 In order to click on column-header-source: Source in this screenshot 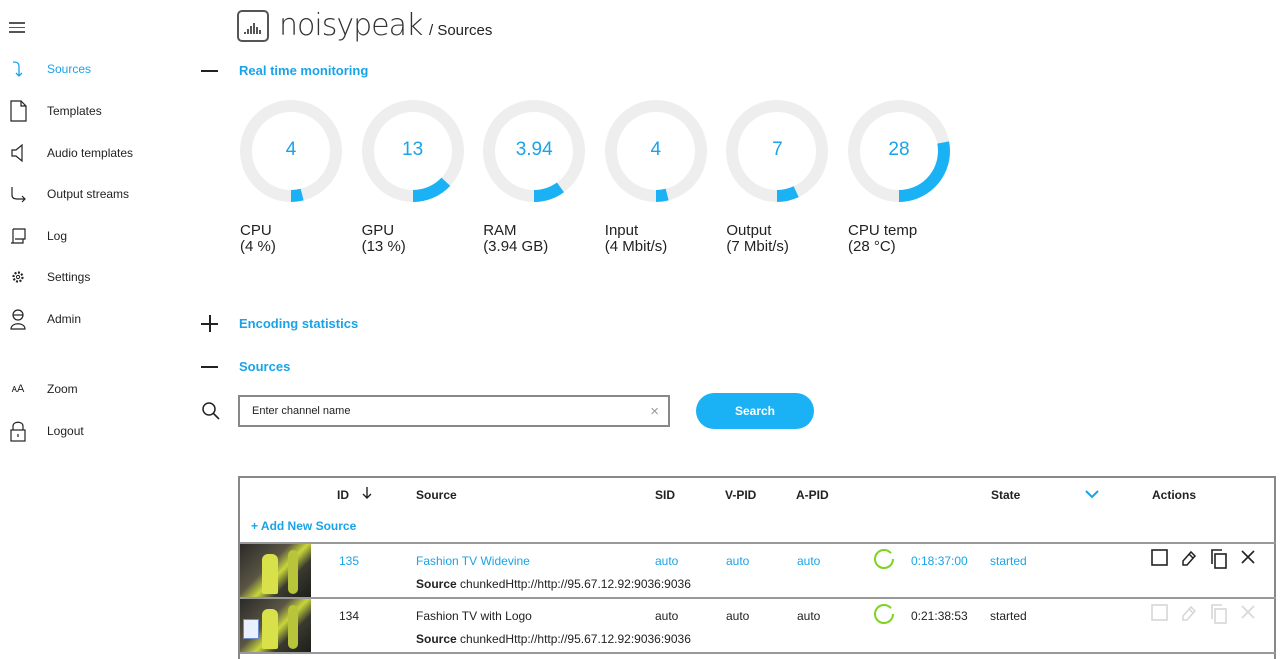, I will do `click(436, 495)`.